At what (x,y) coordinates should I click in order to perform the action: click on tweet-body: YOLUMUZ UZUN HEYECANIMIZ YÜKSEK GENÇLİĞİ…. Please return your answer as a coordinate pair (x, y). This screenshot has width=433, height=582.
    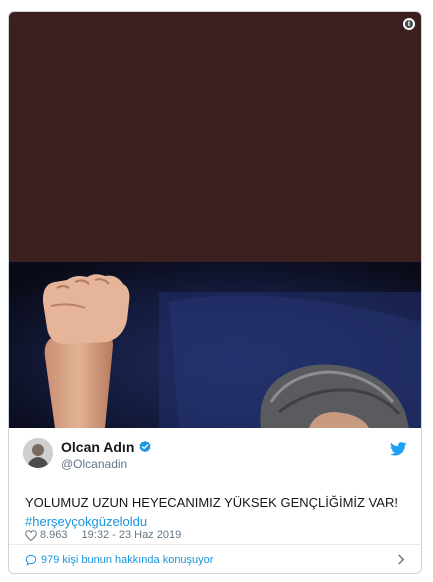
    Looking at the image, I should click on (211, 502).